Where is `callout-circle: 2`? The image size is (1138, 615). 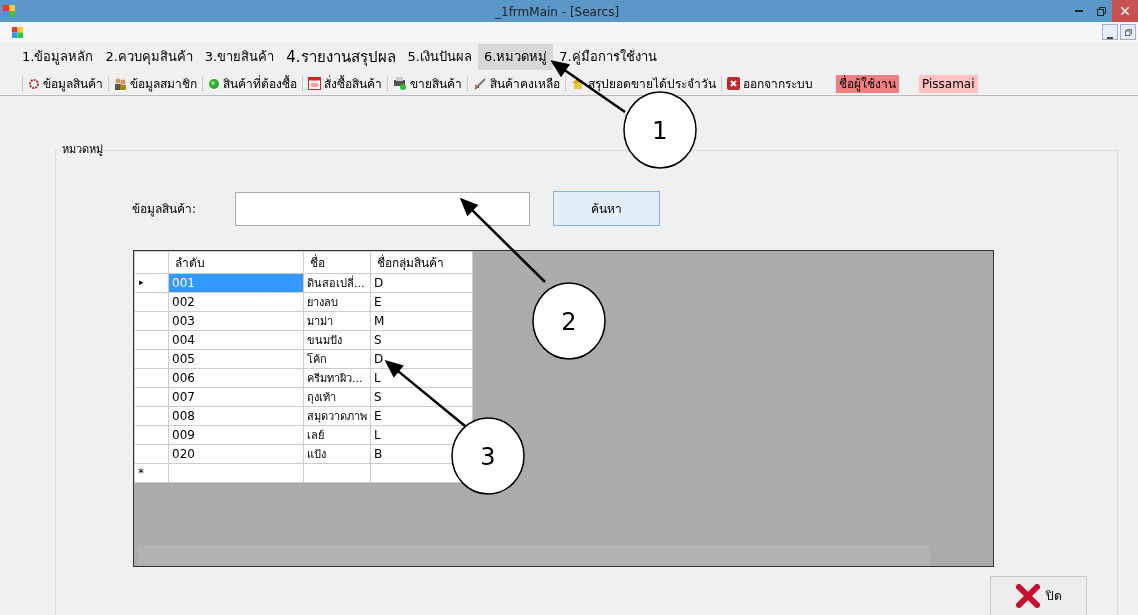 callout-circle: 2 is located at coordinates (569, 321).